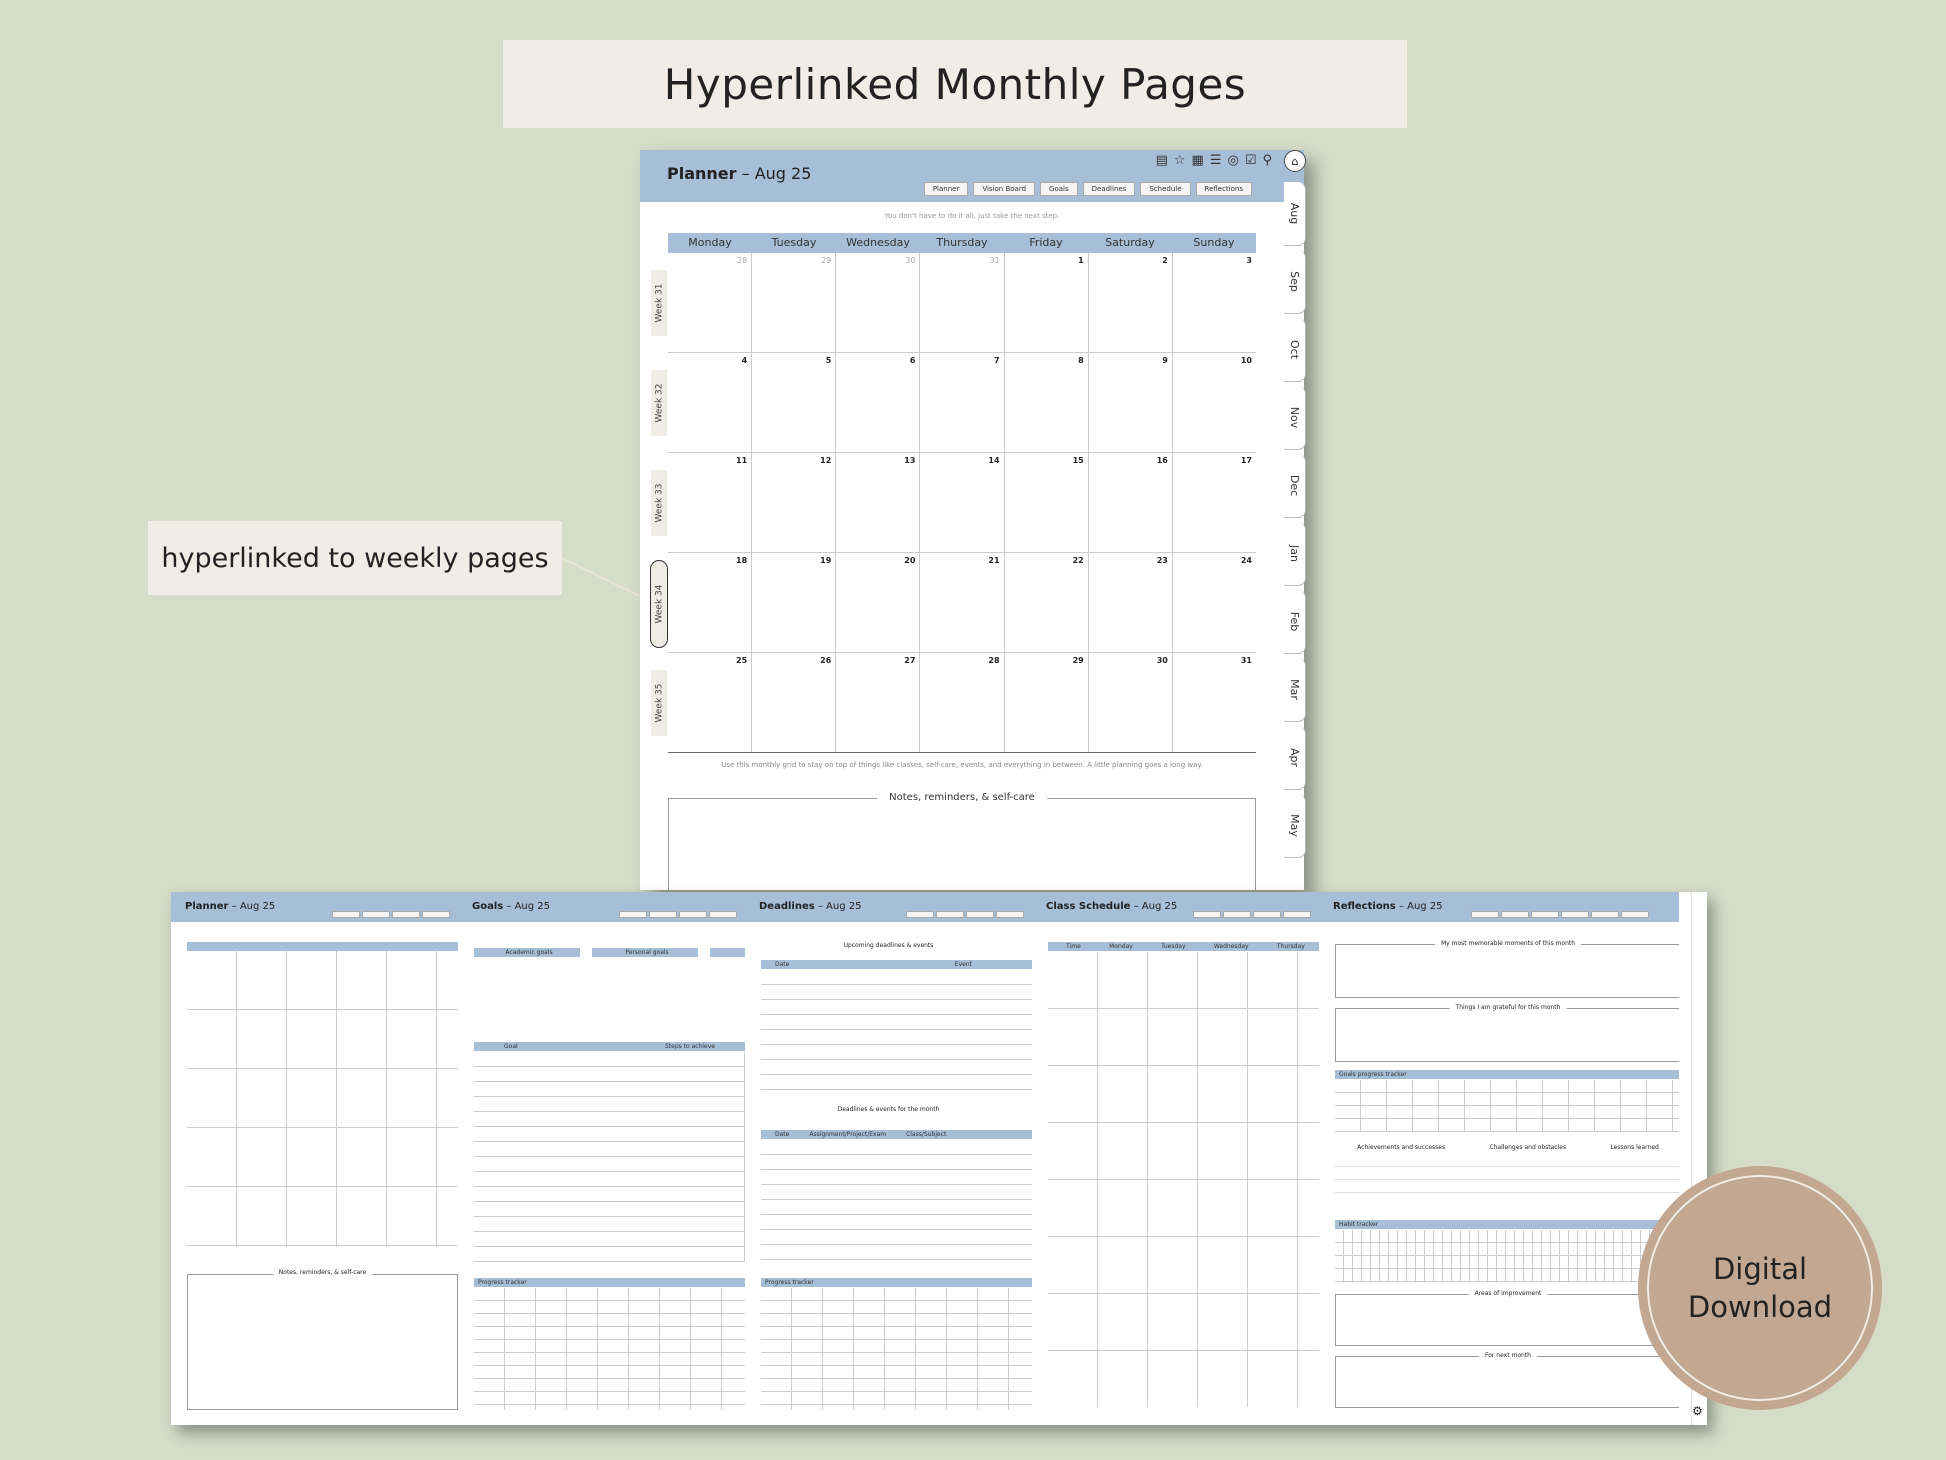  Describe the element at coordinates (1232, 160) in the screenshot. I see `target-icon: ◎` at that location.